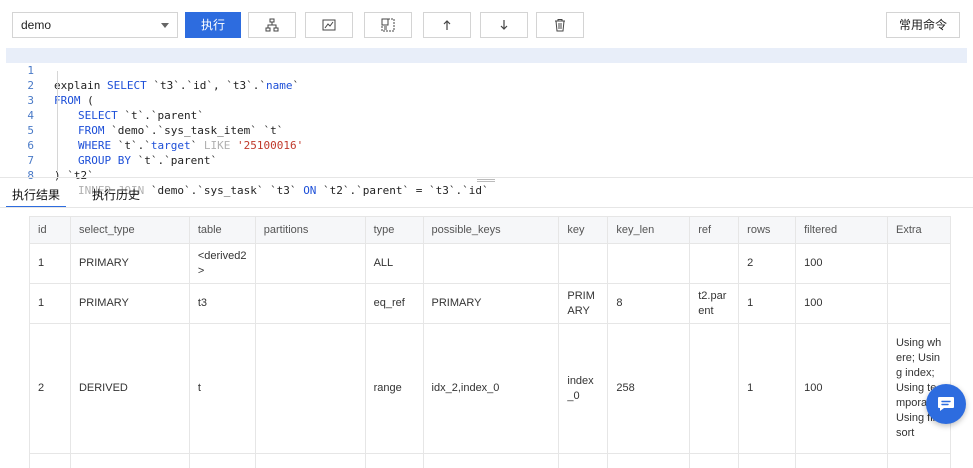 The height and width of the screenshot is (468, 973). I want to click on trash-icon, so click(560, 25).